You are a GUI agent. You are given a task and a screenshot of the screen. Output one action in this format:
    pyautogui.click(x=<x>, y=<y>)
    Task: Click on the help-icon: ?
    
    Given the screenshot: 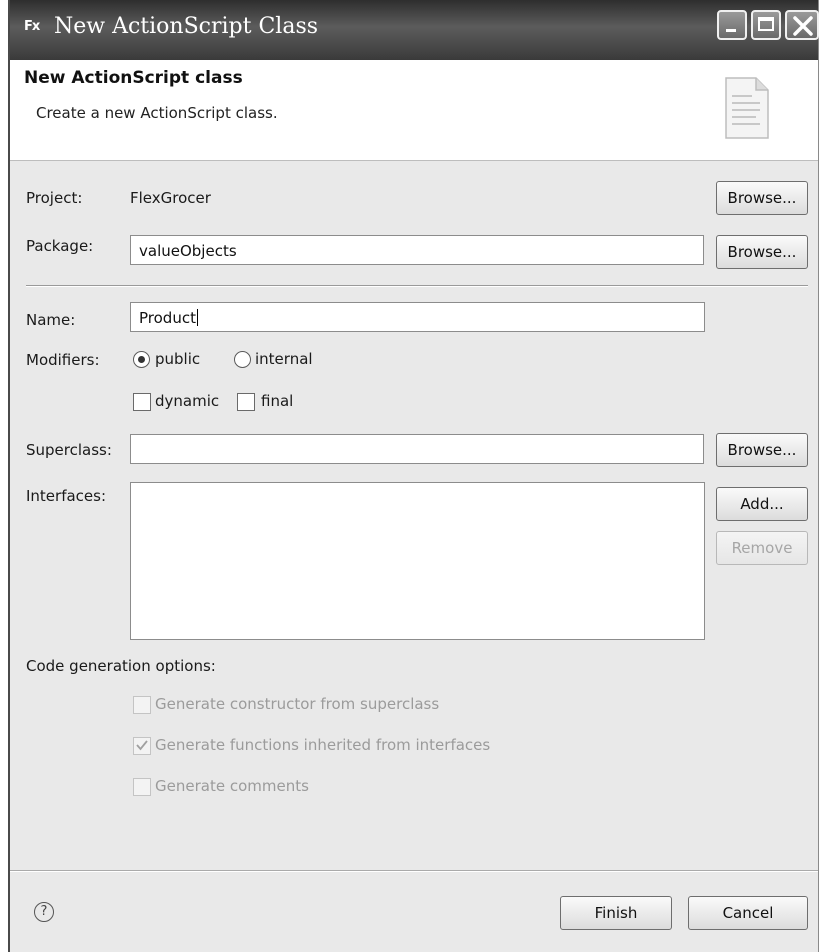 What is the action you would take?
    pyautogui.click(x=44, y=912)
    